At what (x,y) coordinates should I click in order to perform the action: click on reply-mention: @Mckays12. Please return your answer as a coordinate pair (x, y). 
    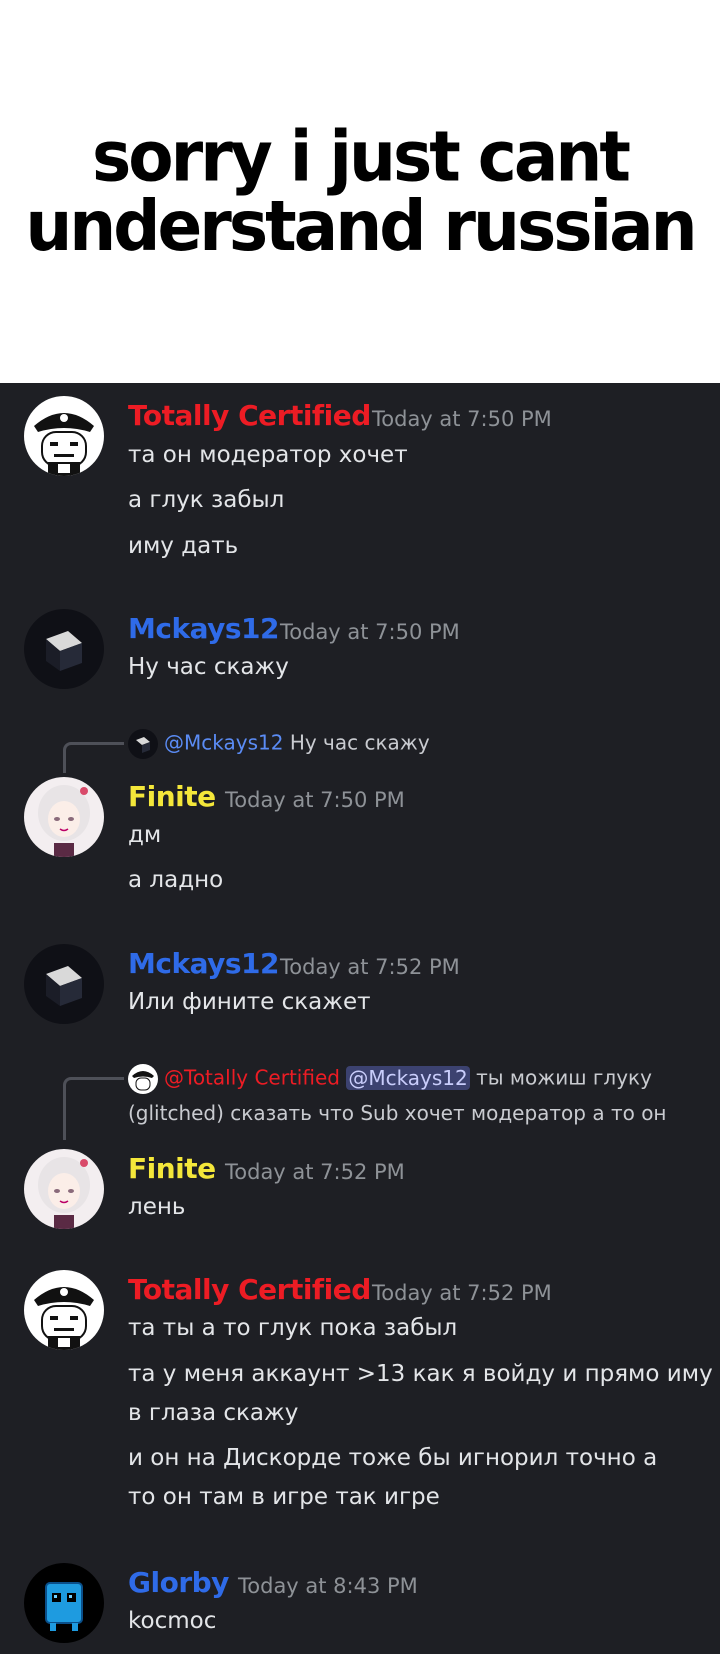
    Looking at the image, I should click on (223, 743).